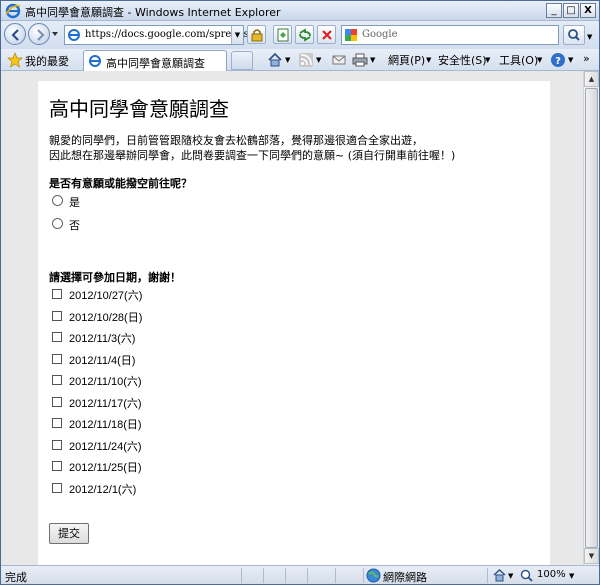  What do you see at coordinates (499, 575) in the screenshot?
I see `protected-mode-icon` at bounding box center [499, 575].